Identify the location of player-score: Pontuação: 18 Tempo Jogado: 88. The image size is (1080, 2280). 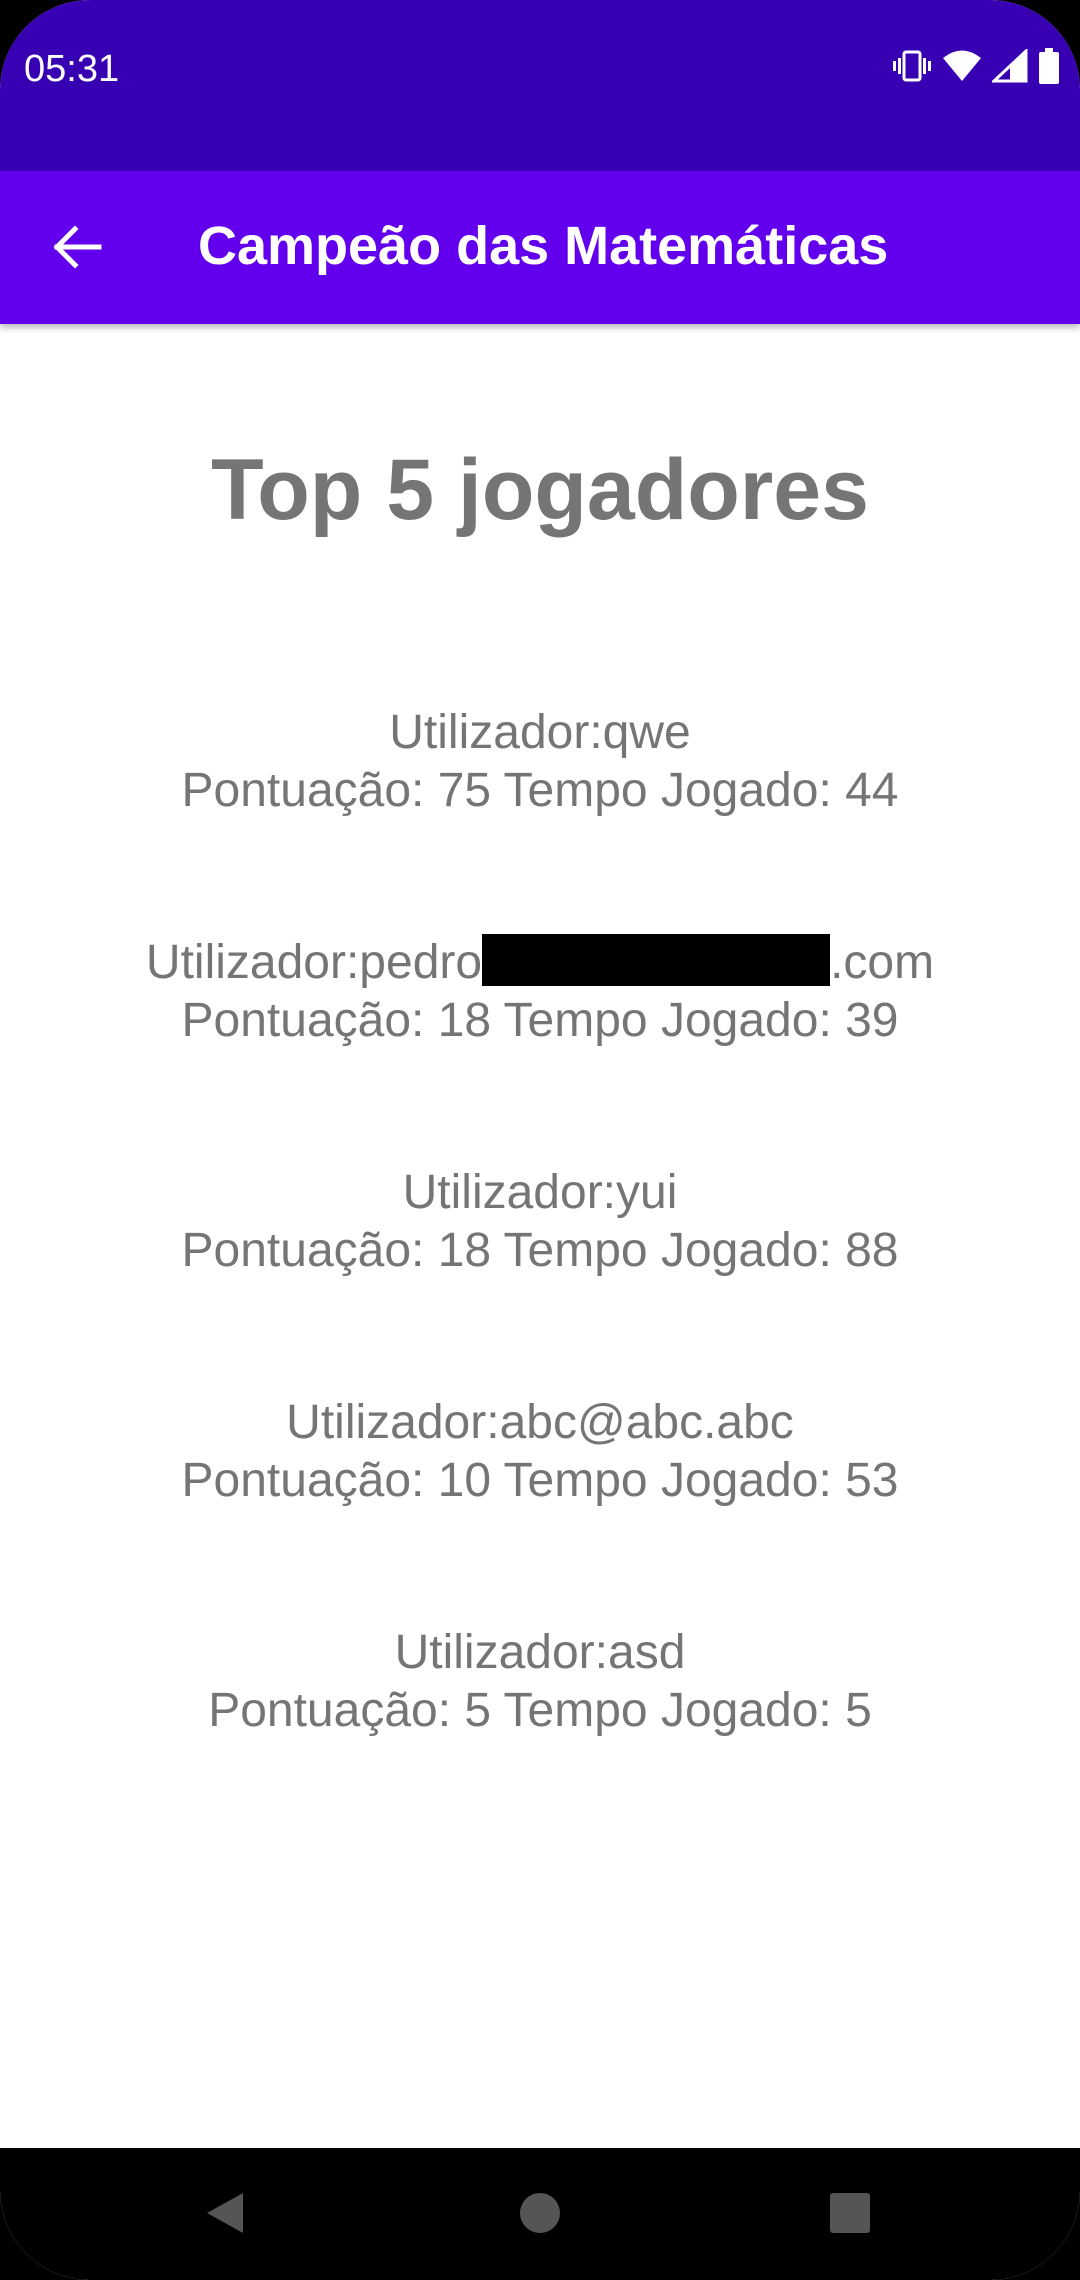
(540, 1250).